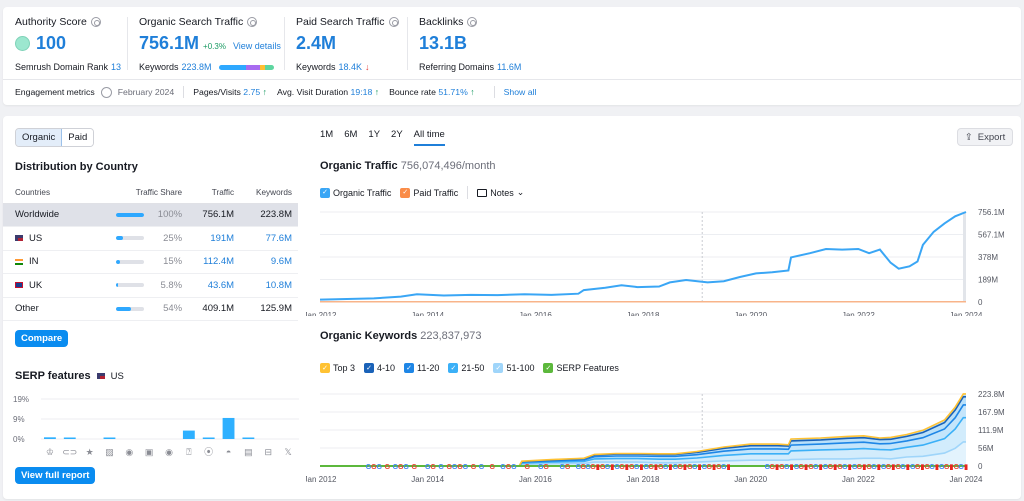 Image resolution: width=1024 pixels, height=501 pixels. What do you see at coordinates (429, 137) in the screenshot?
I see `period-tab: All time` at bounding box center [429, 137].